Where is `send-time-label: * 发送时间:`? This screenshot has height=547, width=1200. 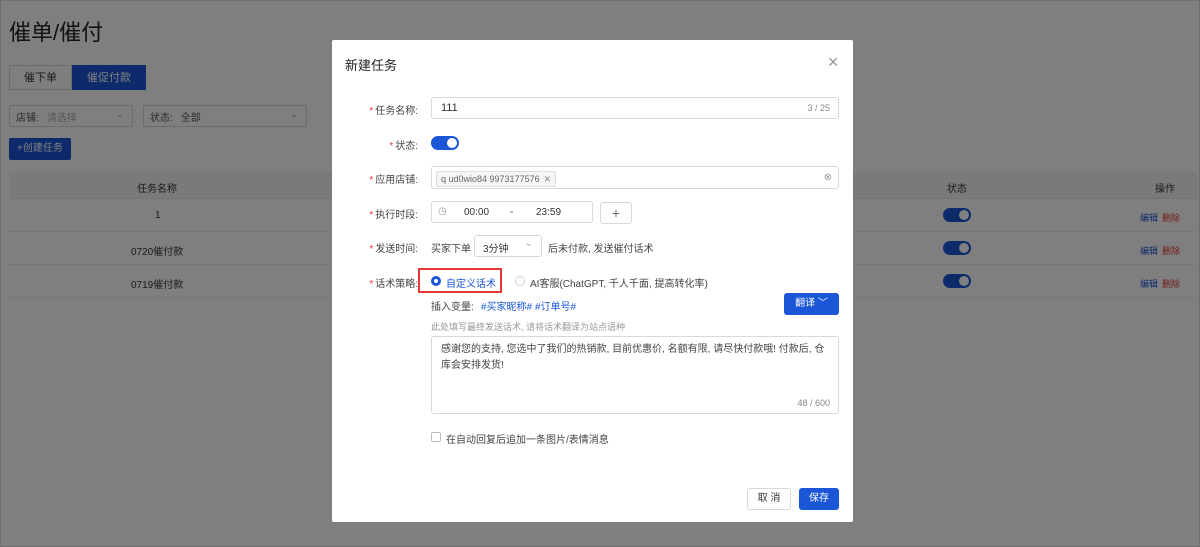 send-time-label: * 发送时间: is located at coordinates (393, 249).